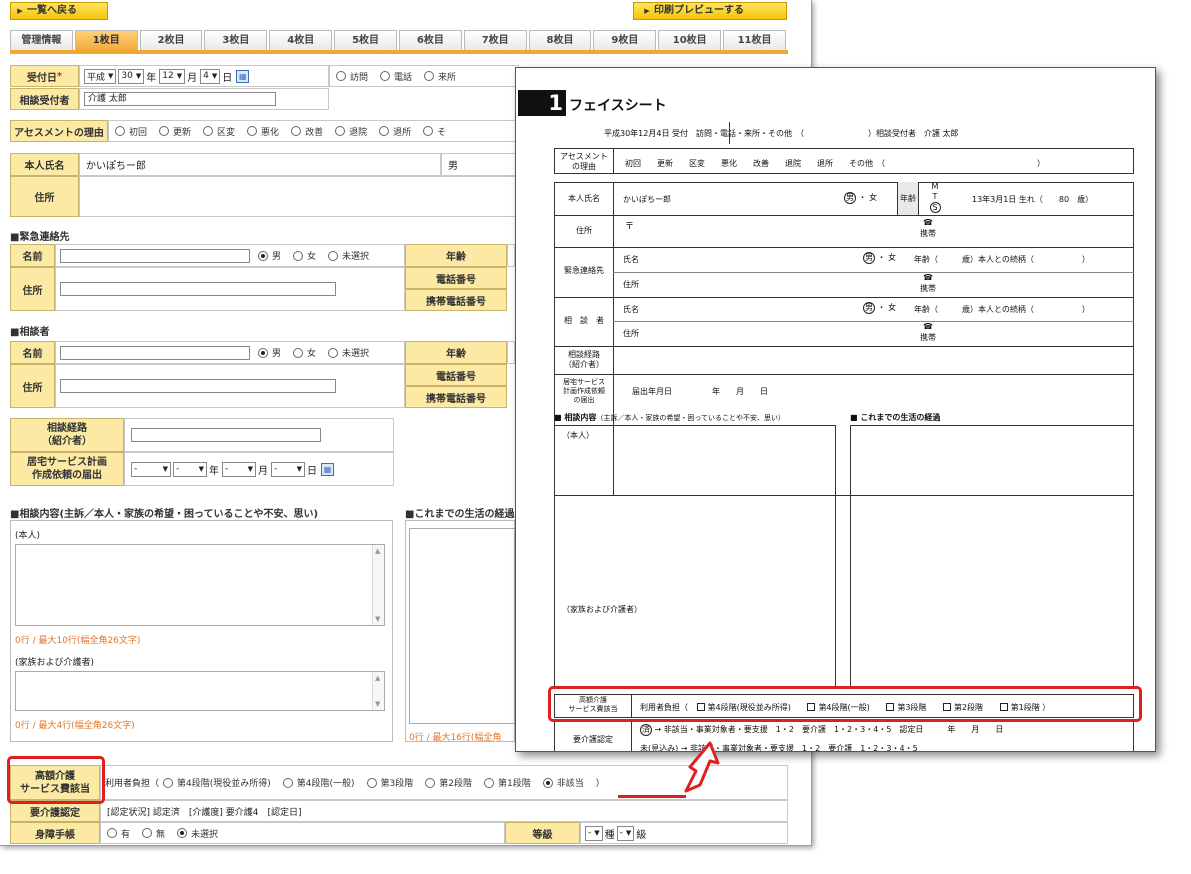 The width and height of the screenshot is (1191, 874). What do you see at coordinates (28, 536) in the screenshot?
I see `self-label: (本人)` at bounding box center [28, 536].